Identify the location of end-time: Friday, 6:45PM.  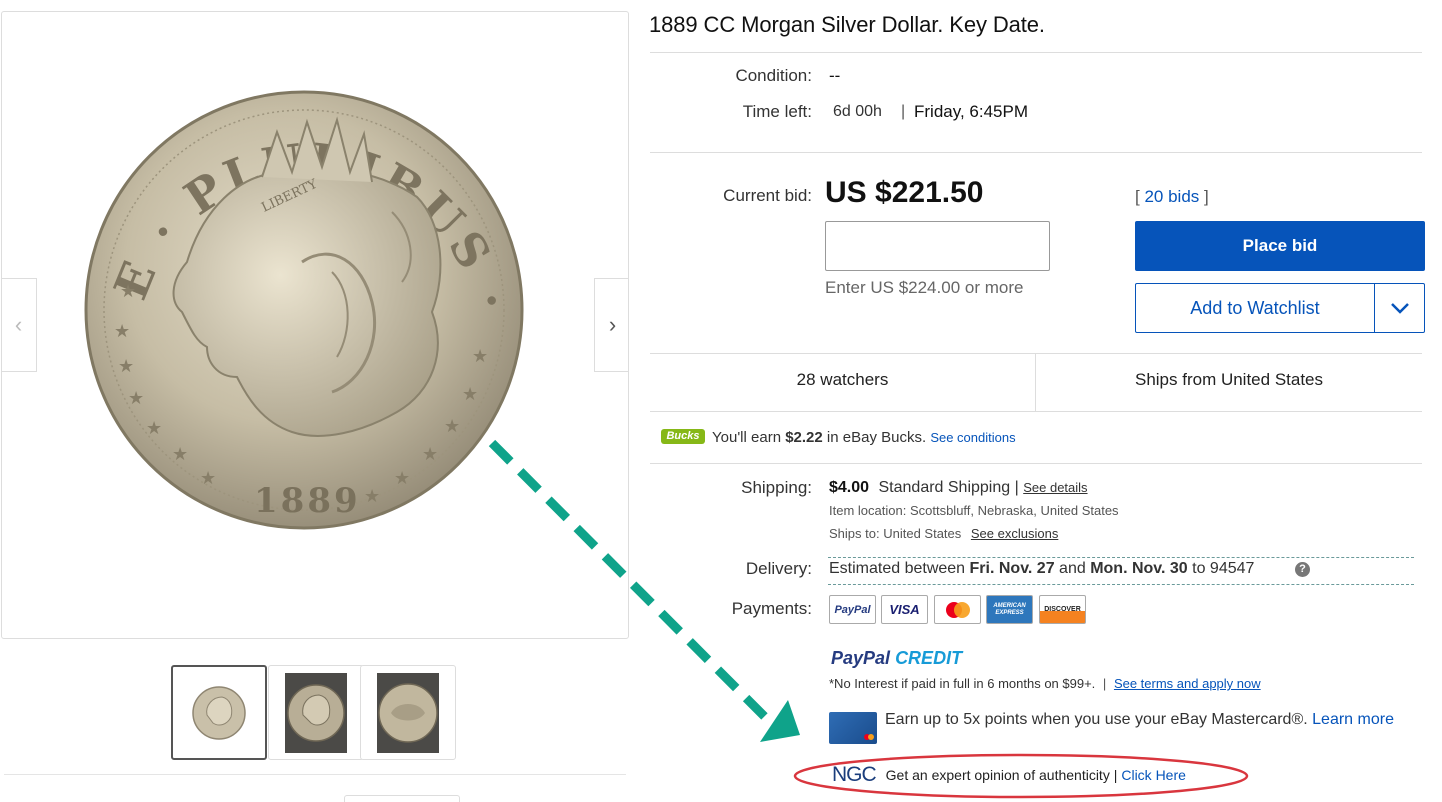
(971, 111).